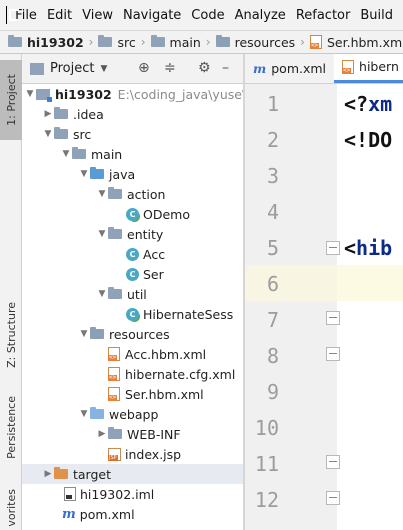  What do you see at coordinates (225, 68) in the screenshot?
I see `hide-icon: –` at bounding box center [225, 68].